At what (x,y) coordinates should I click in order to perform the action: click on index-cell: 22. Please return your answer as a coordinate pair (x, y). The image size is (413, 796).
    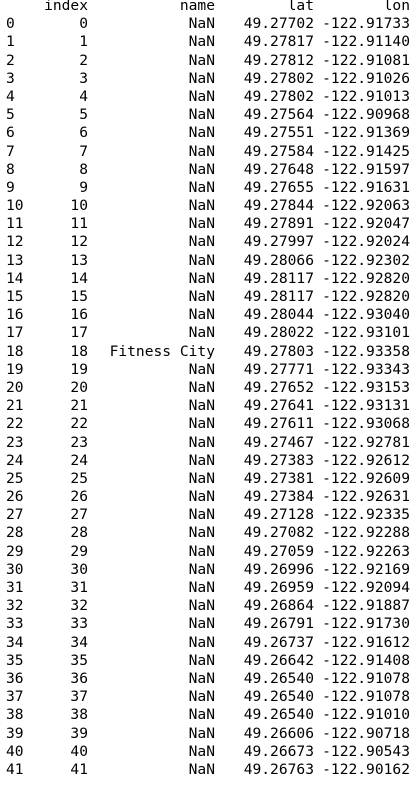
    Looking at the image, I should click on (79, 424).